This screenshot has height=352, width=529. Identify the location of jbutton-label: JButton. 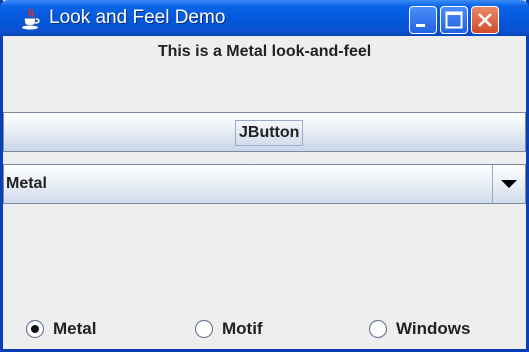
(269, 133).